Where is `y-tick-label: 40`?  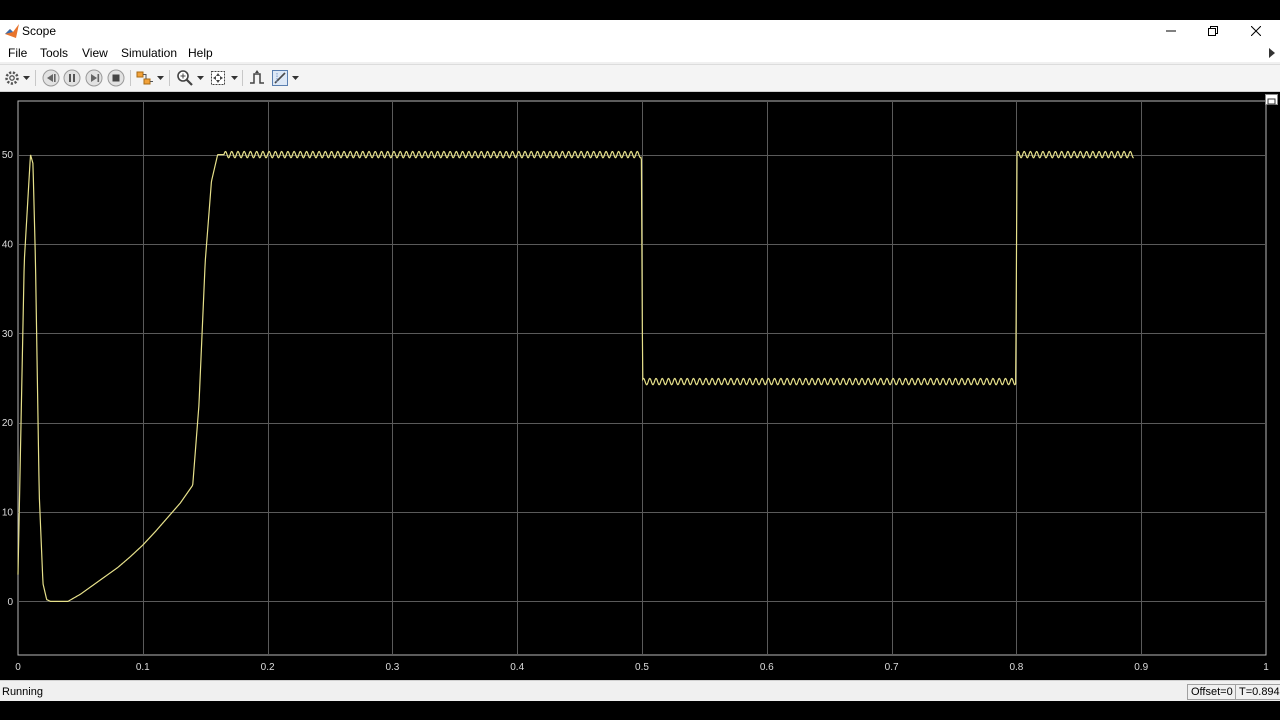
y-tick-label: 40 is located at coordinates (8, 244).